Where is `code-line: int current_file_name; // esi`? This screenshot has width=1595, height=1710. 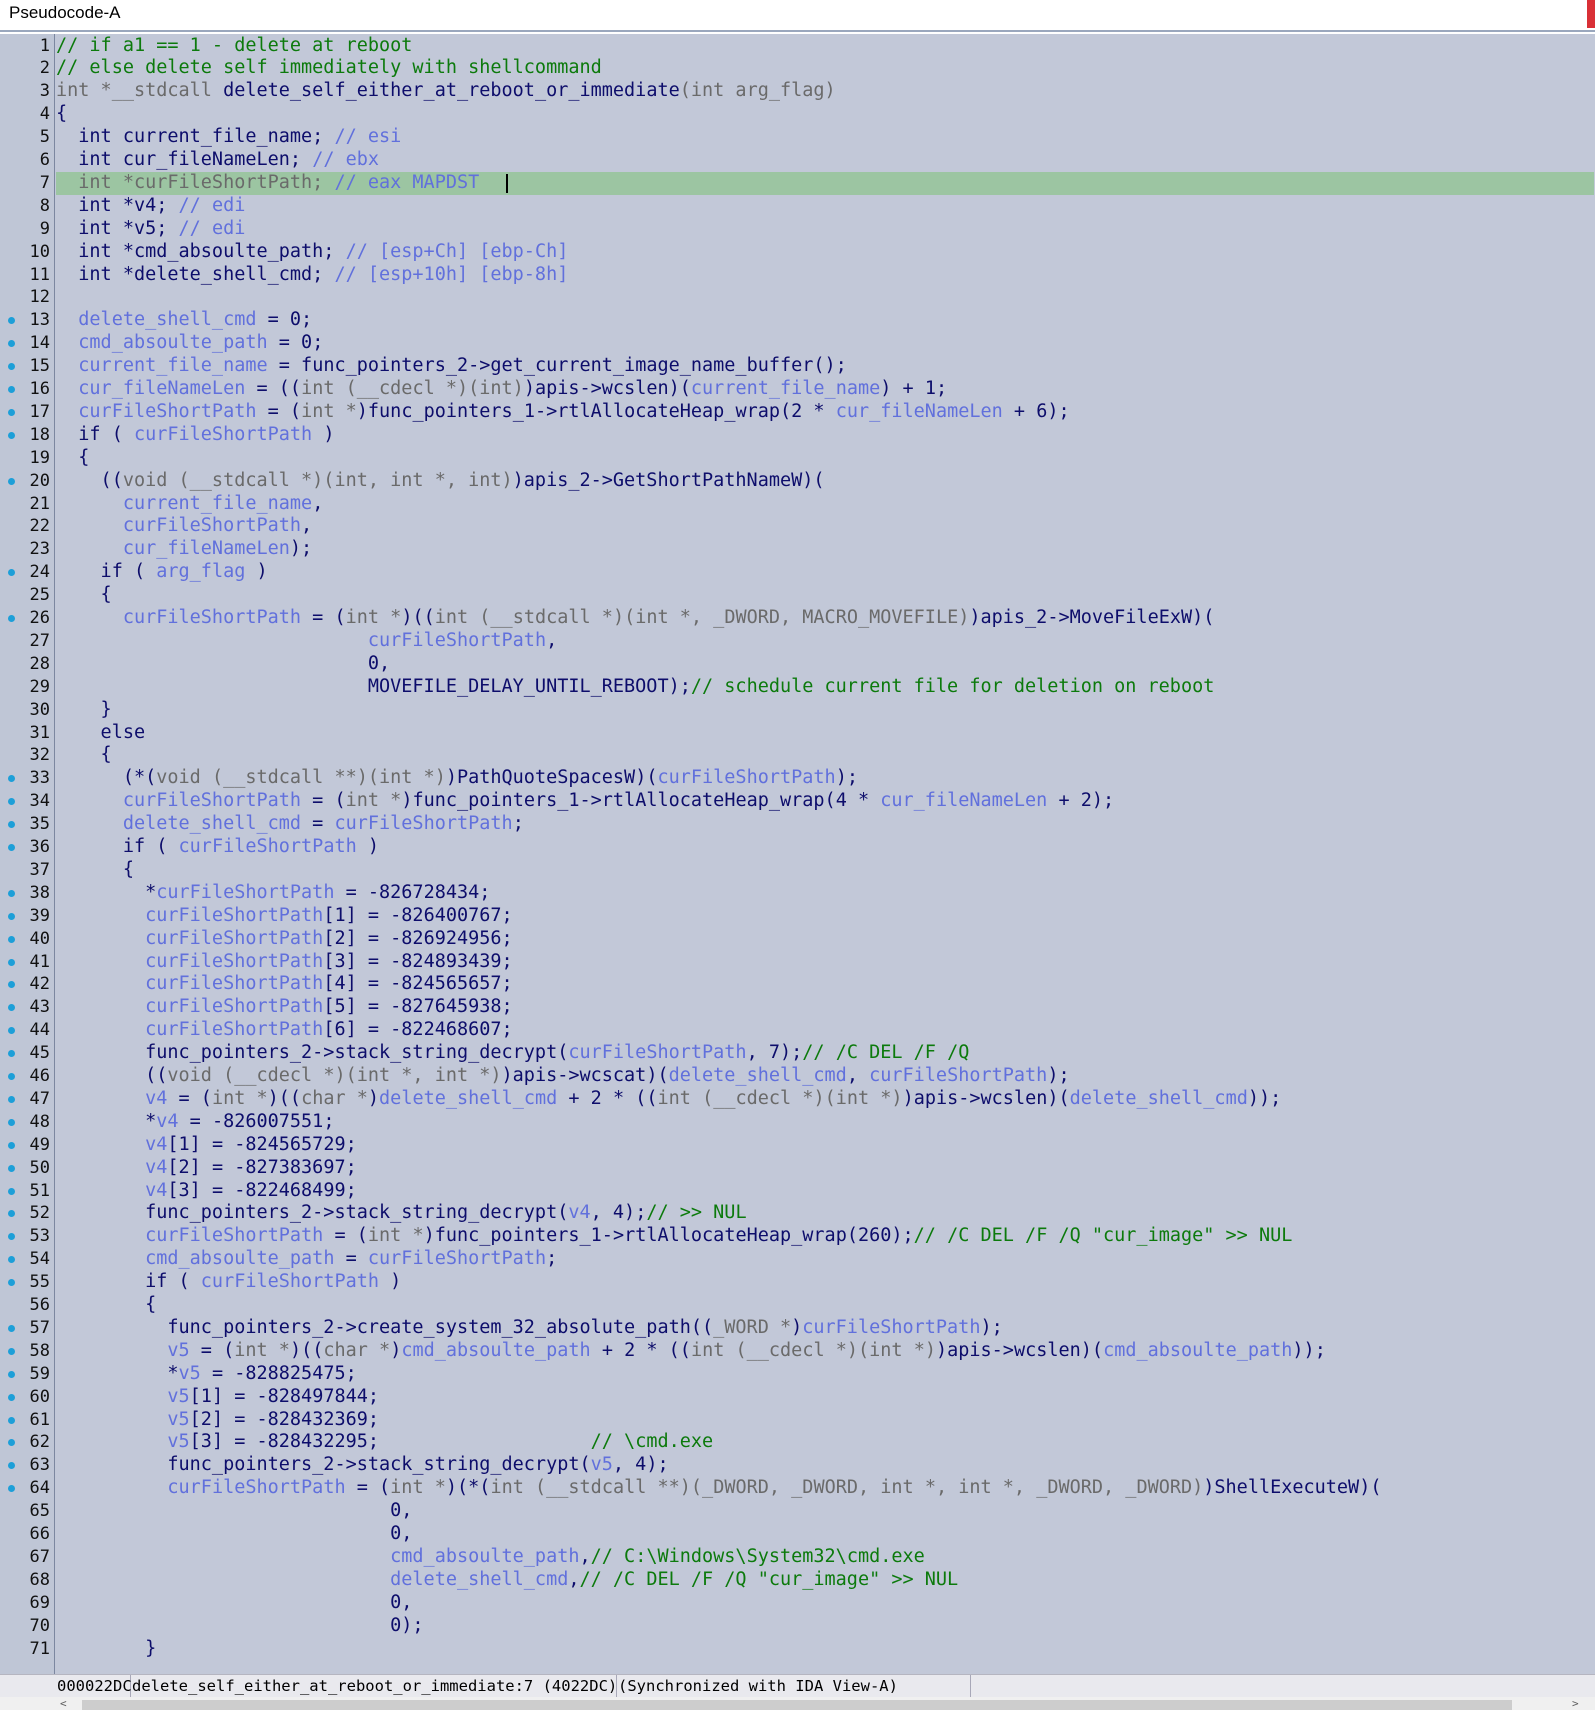
code-line: int current_file_name; // esi is located at coordinates (825, 137).